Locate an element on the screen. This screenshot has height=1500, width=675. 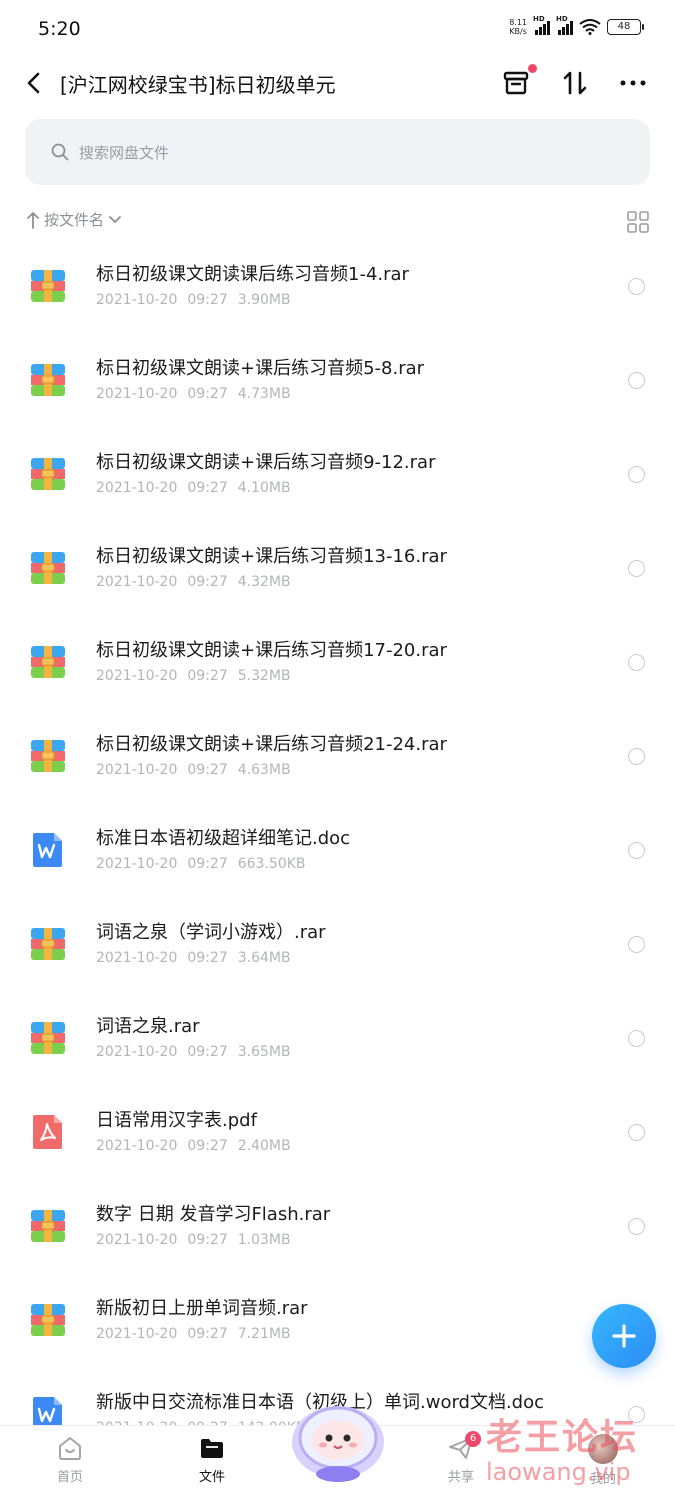
file-size: 1.03MB is located at coordinates (264, 1240).